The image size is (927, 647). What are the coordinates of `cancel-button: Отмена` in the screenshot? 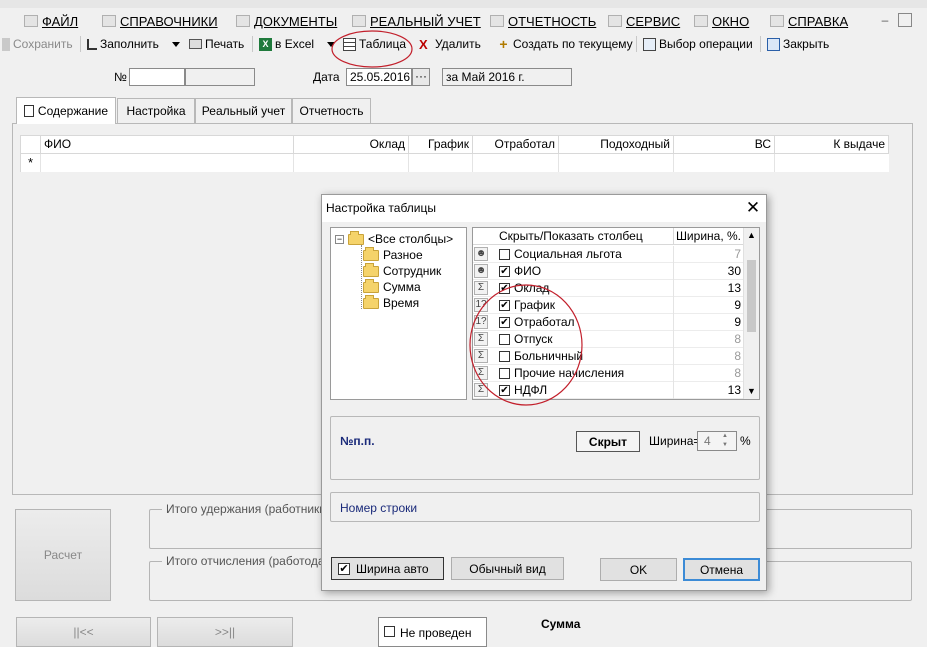 It's located at (721, 569).